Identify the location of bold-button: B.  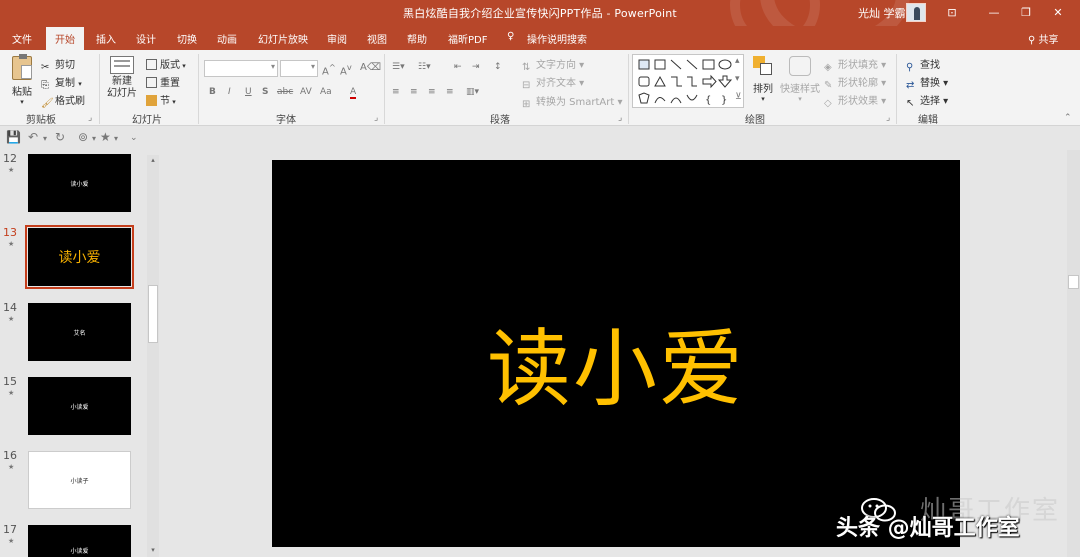
(212, 92).